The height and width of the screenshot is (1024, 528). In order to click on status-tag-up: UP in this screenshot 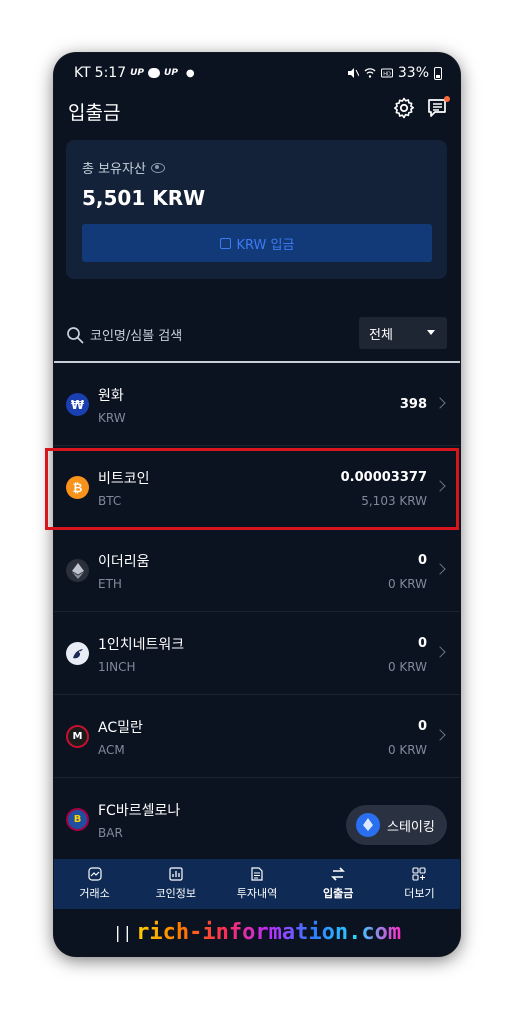, I will do `click(137, 73)`.